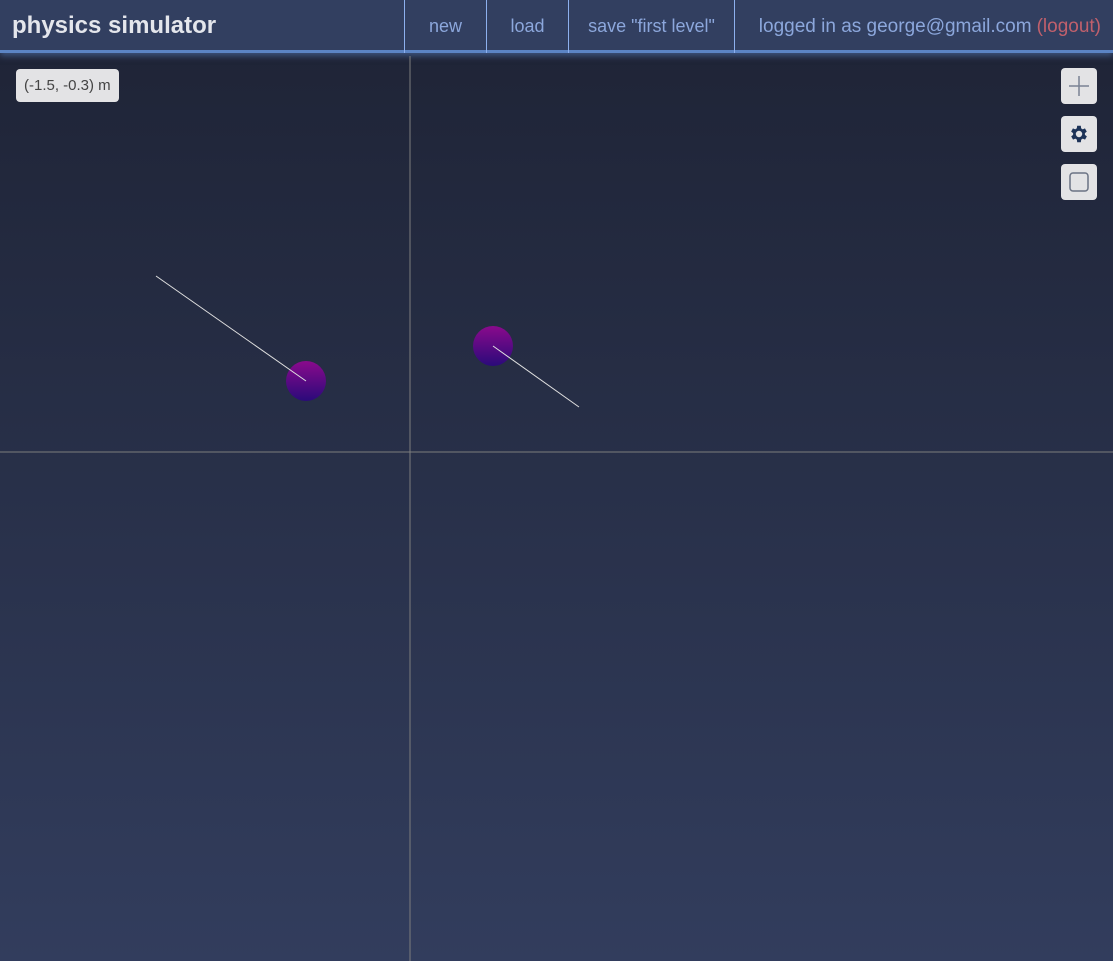 The width and height of the screenshot is (1113, 961). I want to click on shape-button, so click(1079, 182).